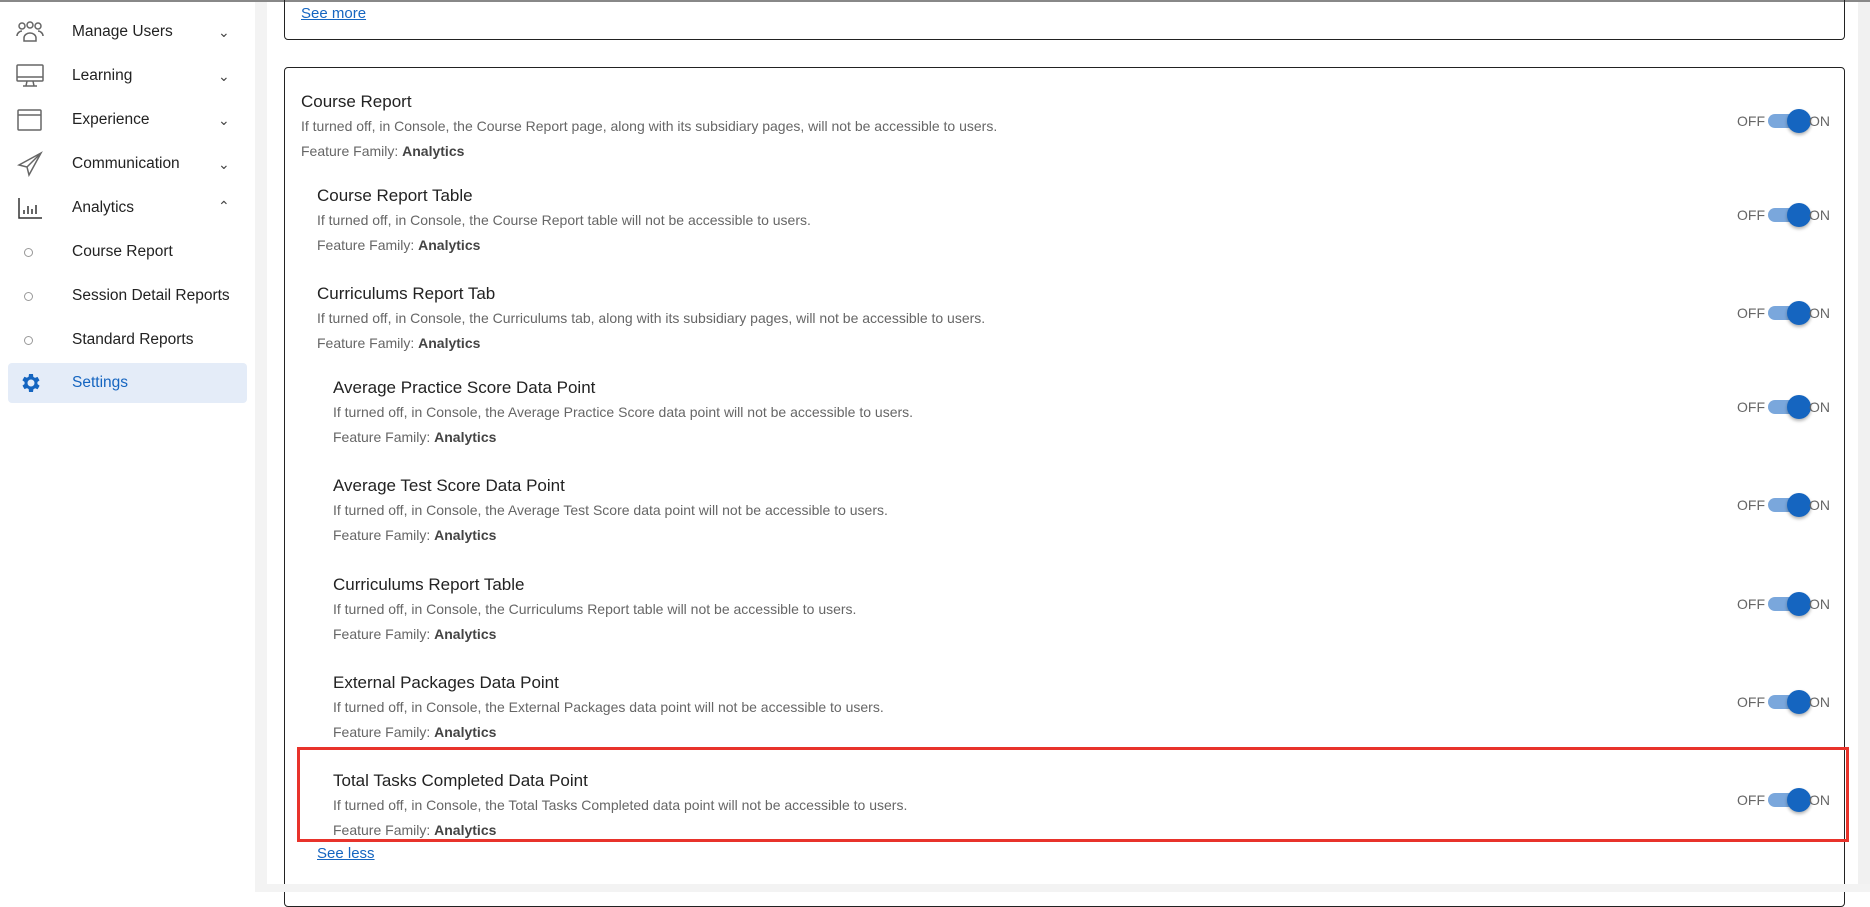 The width and height of the screenshot is (1870, 907). I want to click on monitor-icon, so click(30, 76).